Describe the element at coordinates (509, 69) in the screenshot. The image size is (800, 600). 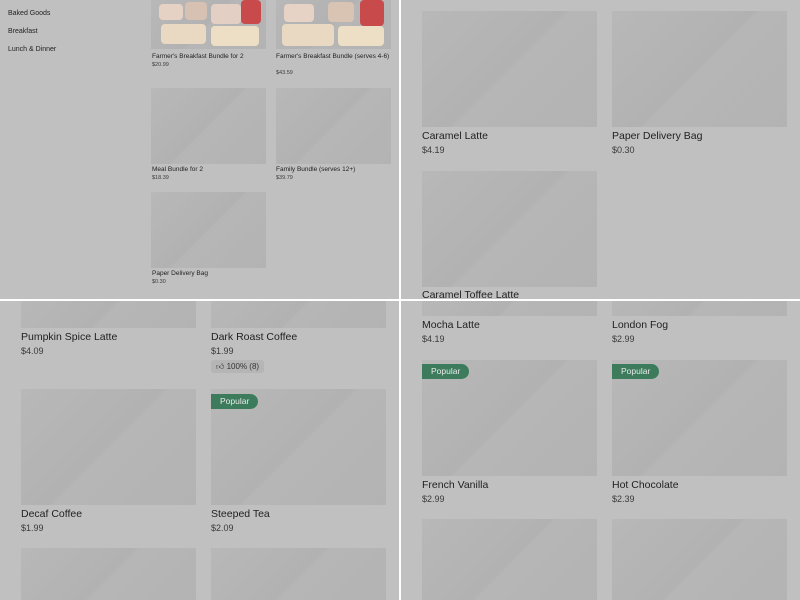
I see `caramel-latte-image` at that location.